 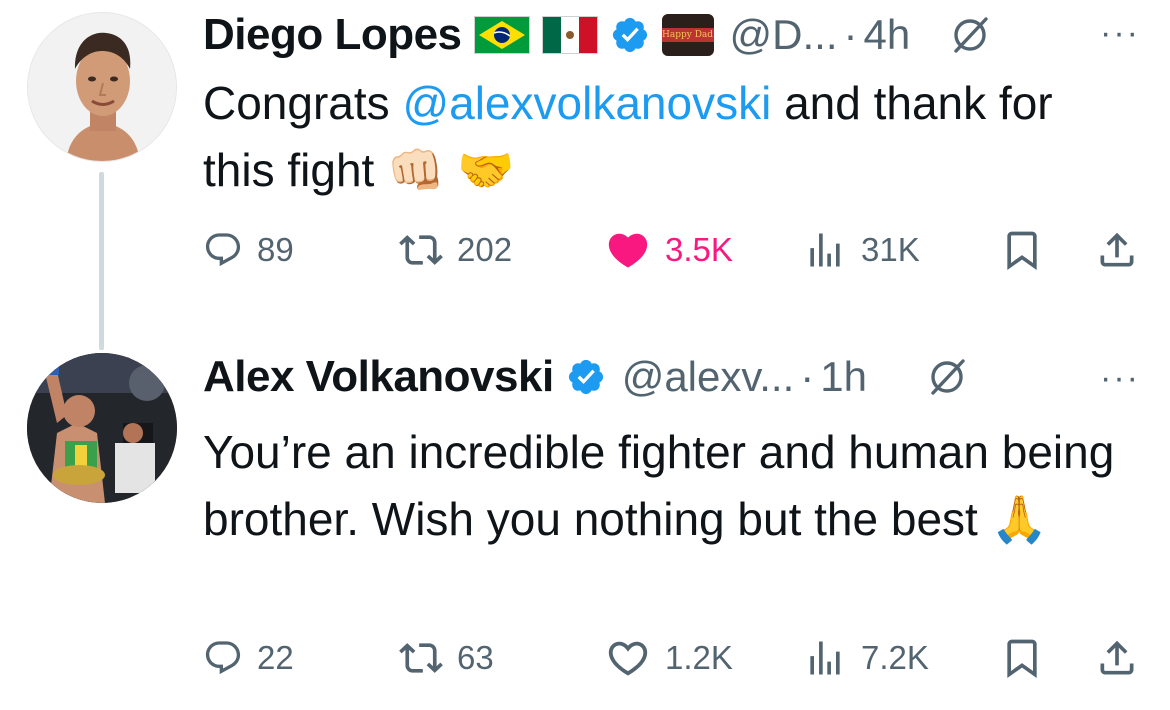 I want to click on like-button: 1.2K, so click(x=669, y=658).